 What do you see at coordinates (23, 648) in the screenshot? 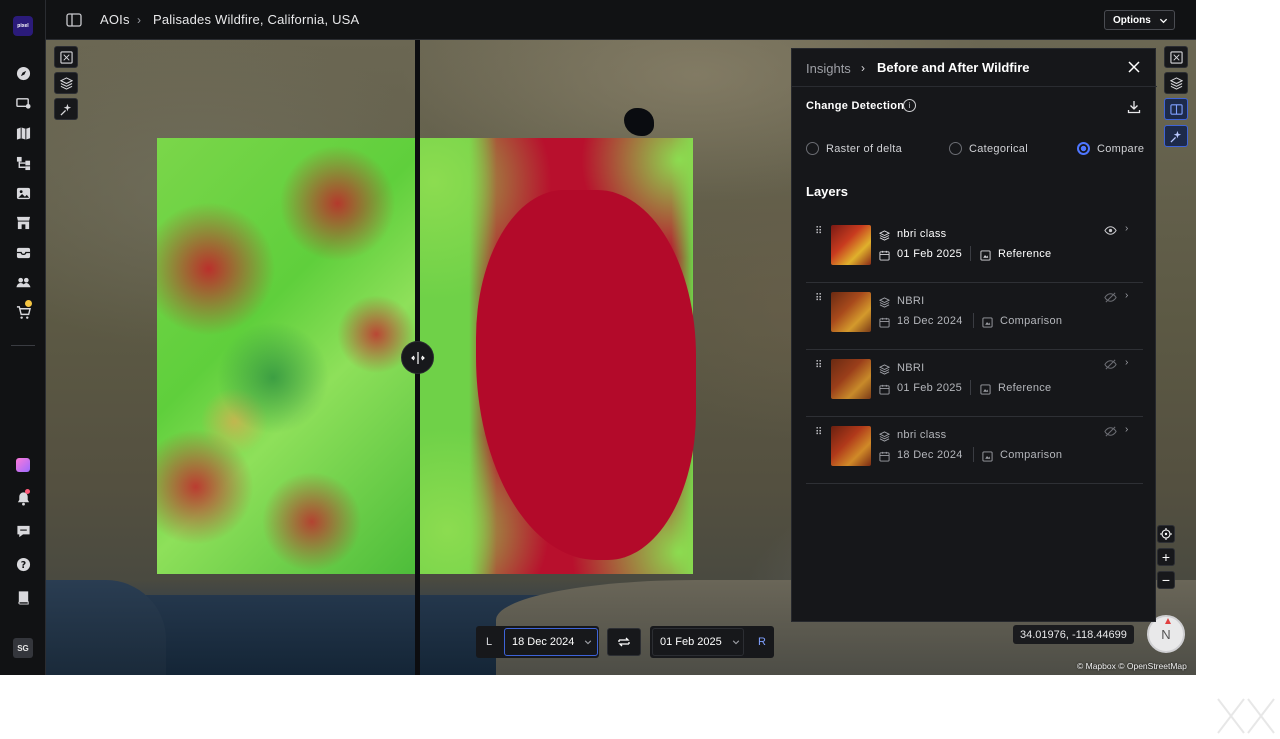
I see `avatar: SG` at bounding box center [23, 648].